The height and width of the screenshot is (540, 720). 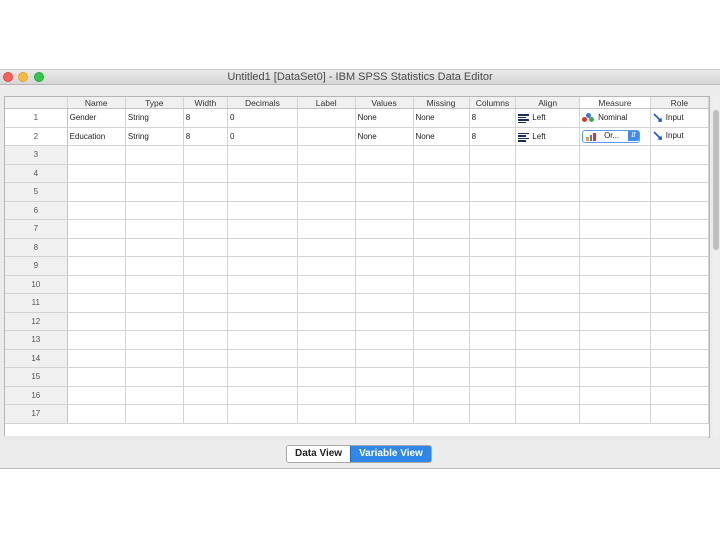 What do you see at coordinates (262, 103) in the screenshot?
I see `column-header-decimals: Decimals` at bounding box center [262, 103].